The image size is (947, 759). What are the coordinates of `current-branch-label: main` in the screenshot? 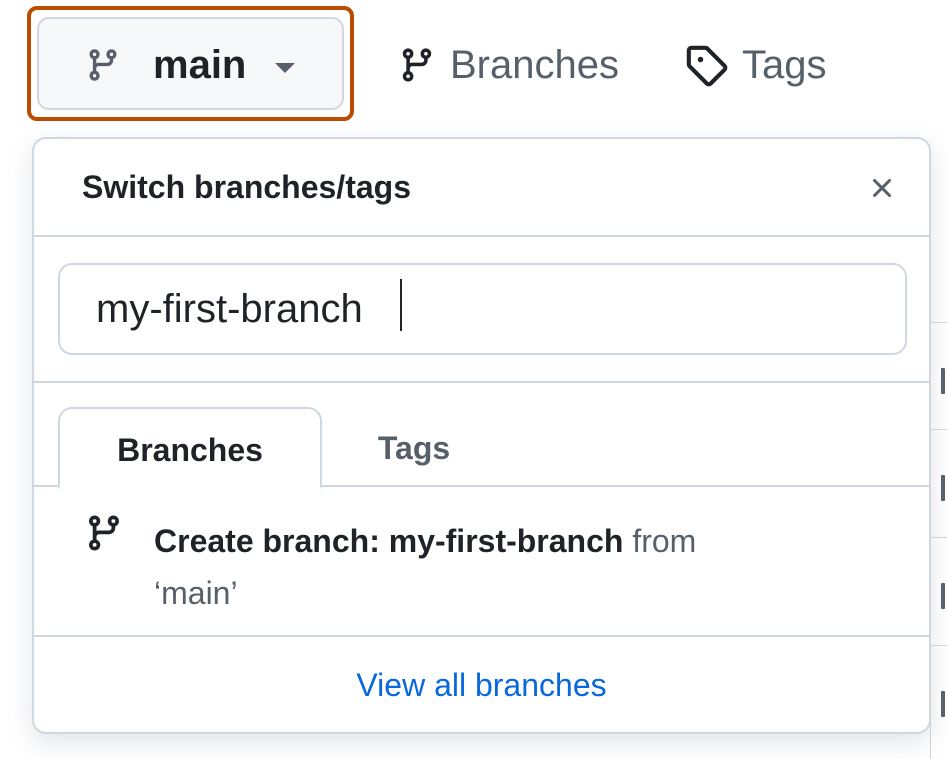 It's located at (200, 65).